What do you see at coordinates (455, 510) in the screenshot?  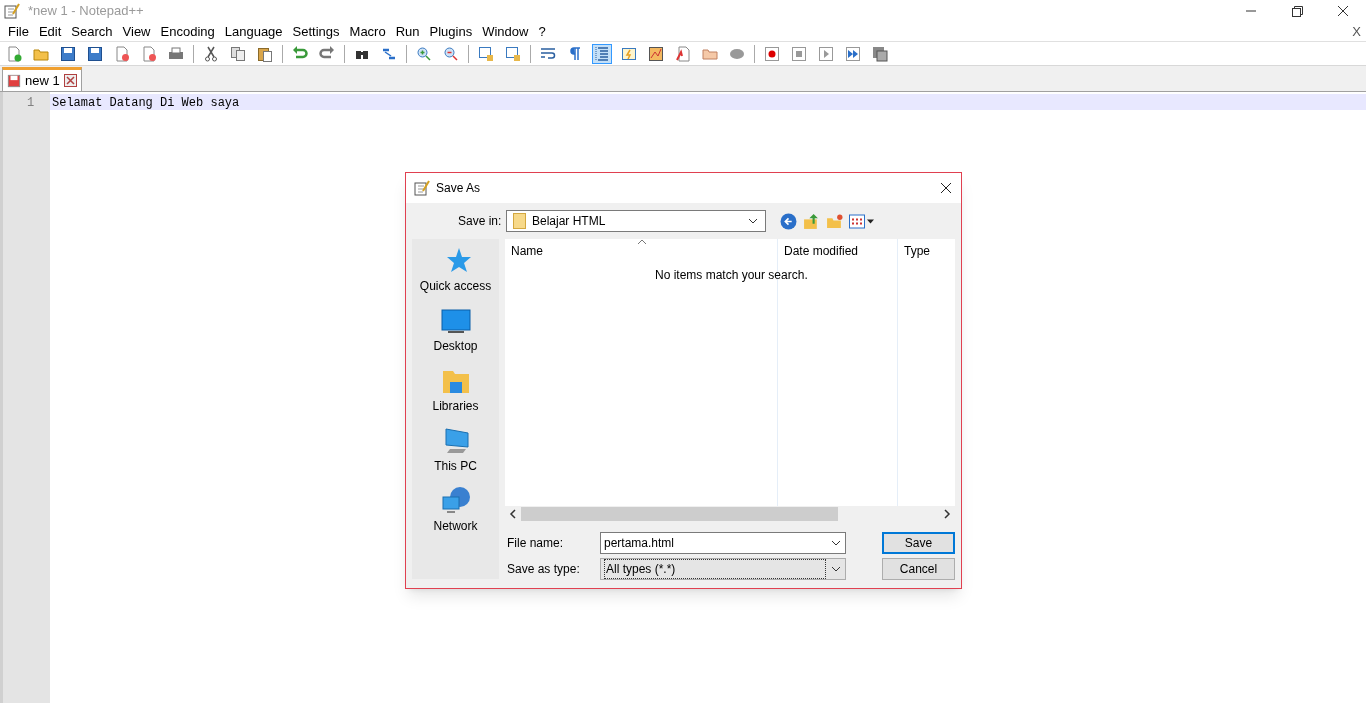 I see `place-item: Network` at bounding box center [455, 510].